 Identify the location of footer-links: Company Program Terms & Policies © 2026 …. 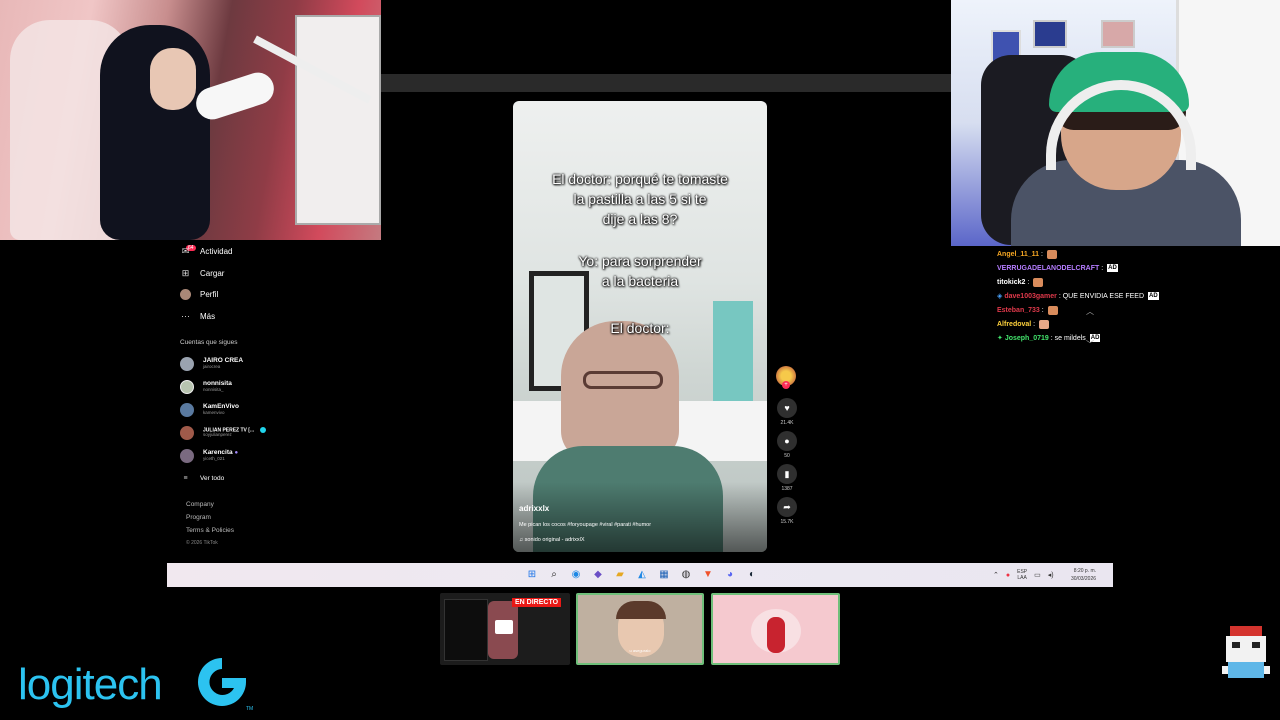
(277, 527).